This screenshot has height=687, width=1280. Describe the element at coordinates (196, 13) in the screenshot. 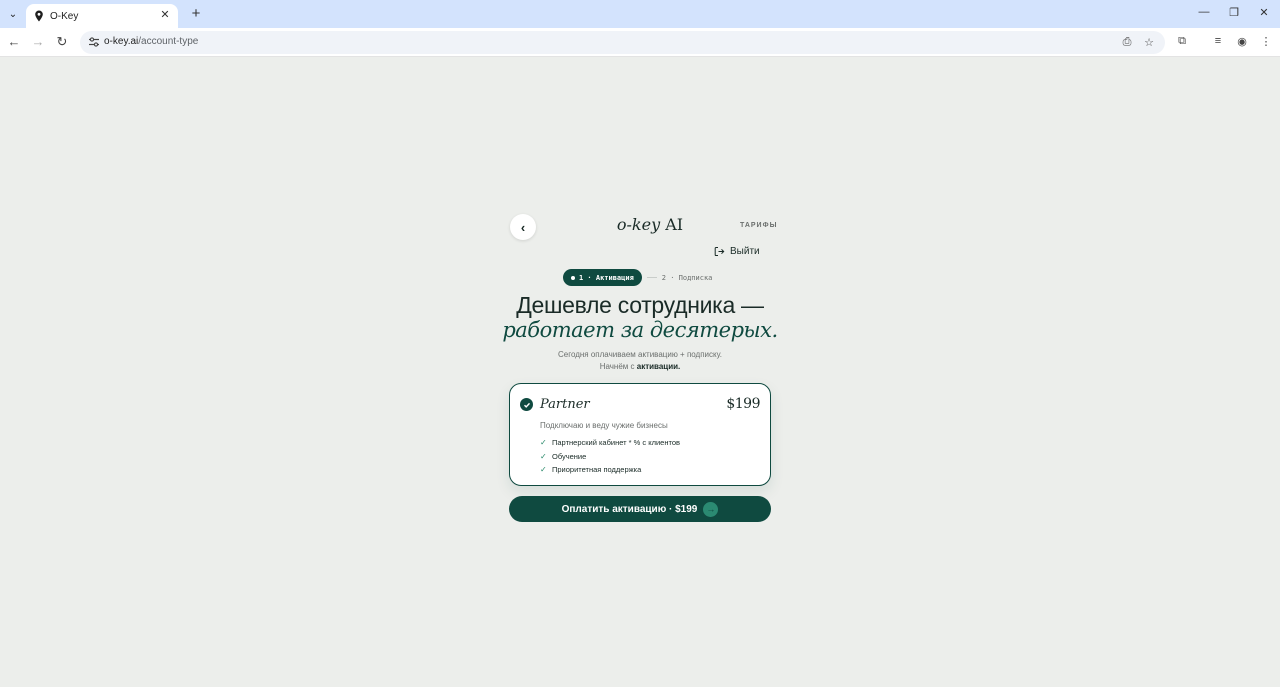

I see `new-tab-icon: +` at that location.